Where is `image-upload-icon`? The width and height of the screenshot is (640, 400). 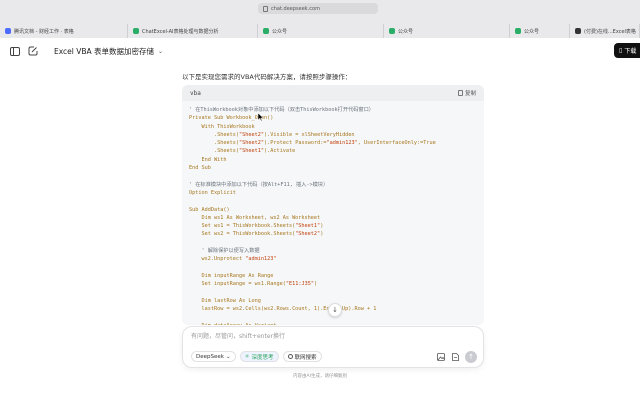
image-upload-icon is located at coordinates (441, 357).